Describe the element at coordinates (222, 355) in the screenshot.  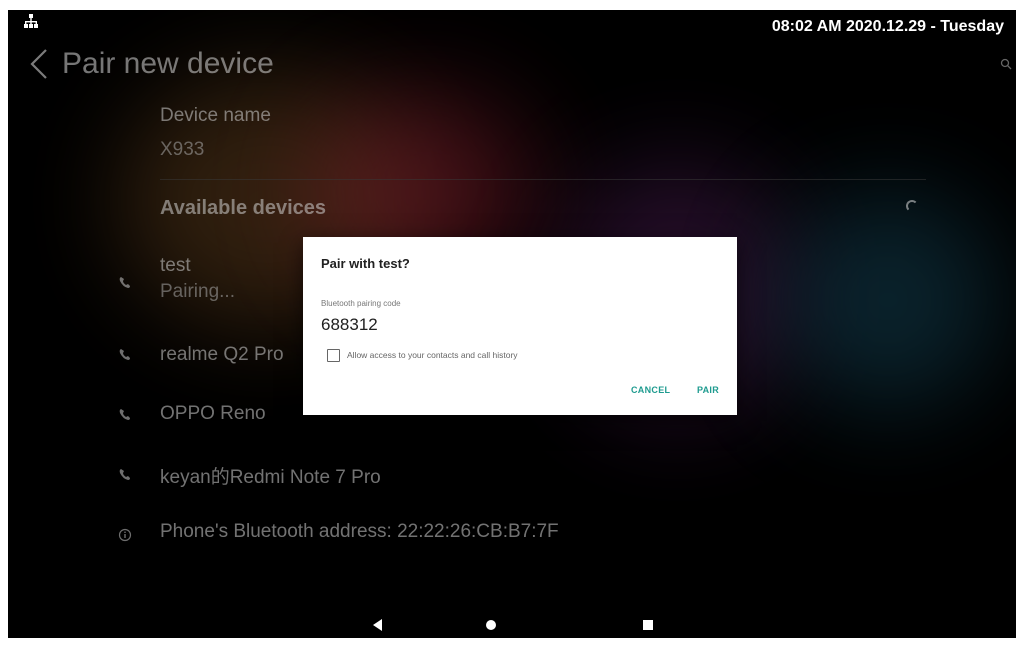
I see `device-item-name: realme Q2 Pro` at that location.